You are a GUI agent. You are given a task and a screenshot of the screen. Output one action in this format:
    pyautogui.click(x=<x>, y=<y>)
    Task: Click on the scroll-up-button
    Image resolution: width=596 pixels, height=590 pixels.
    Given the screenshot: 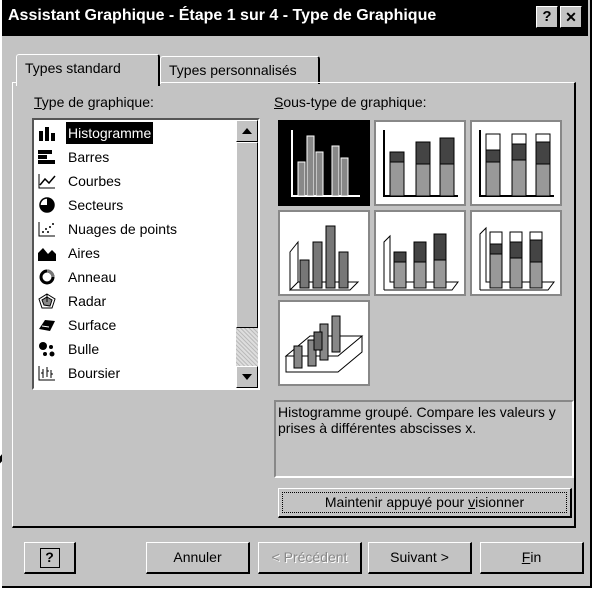 What is the action you would take?
    pyautogui.click(x=247, y=131)
    